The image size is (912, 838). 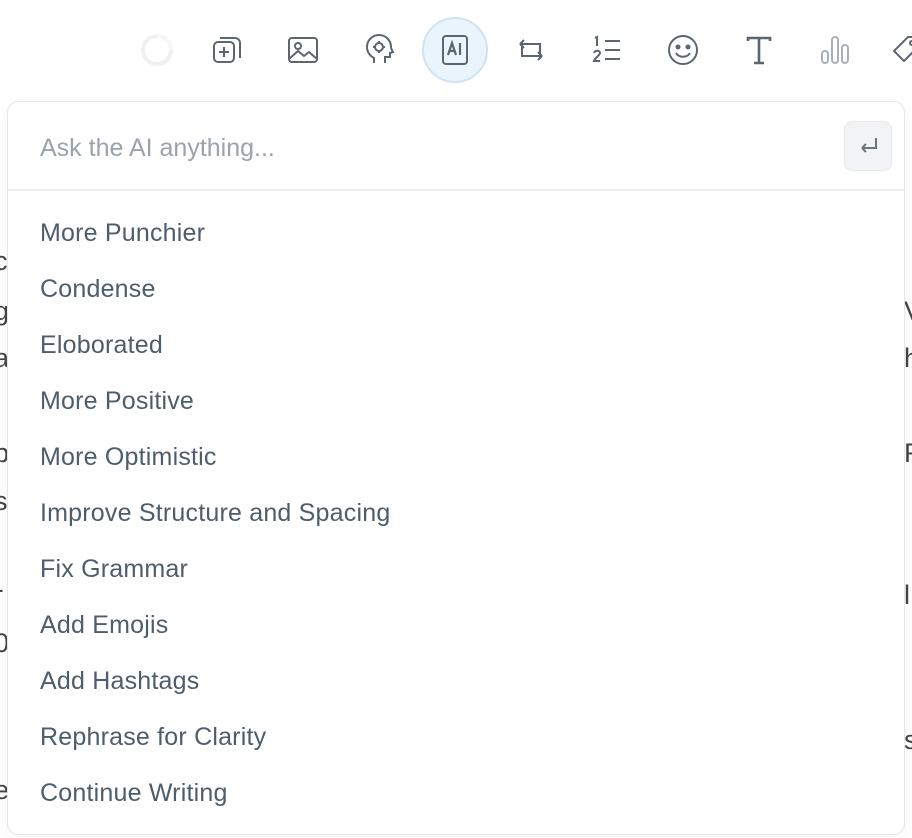 What do you see at coordinates (456, 345) in the screenshot?
I see `ai-action-item: Eloborated` at bounding box center [456, 345].